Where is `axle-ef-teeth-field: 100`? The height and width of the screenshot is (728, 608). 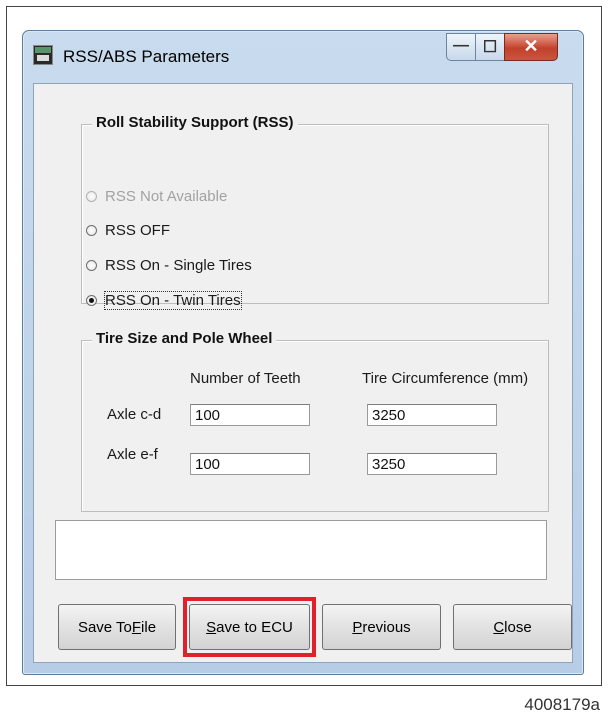 axle-ef-teeth-field: 100 is located at coordinates (250, 464).